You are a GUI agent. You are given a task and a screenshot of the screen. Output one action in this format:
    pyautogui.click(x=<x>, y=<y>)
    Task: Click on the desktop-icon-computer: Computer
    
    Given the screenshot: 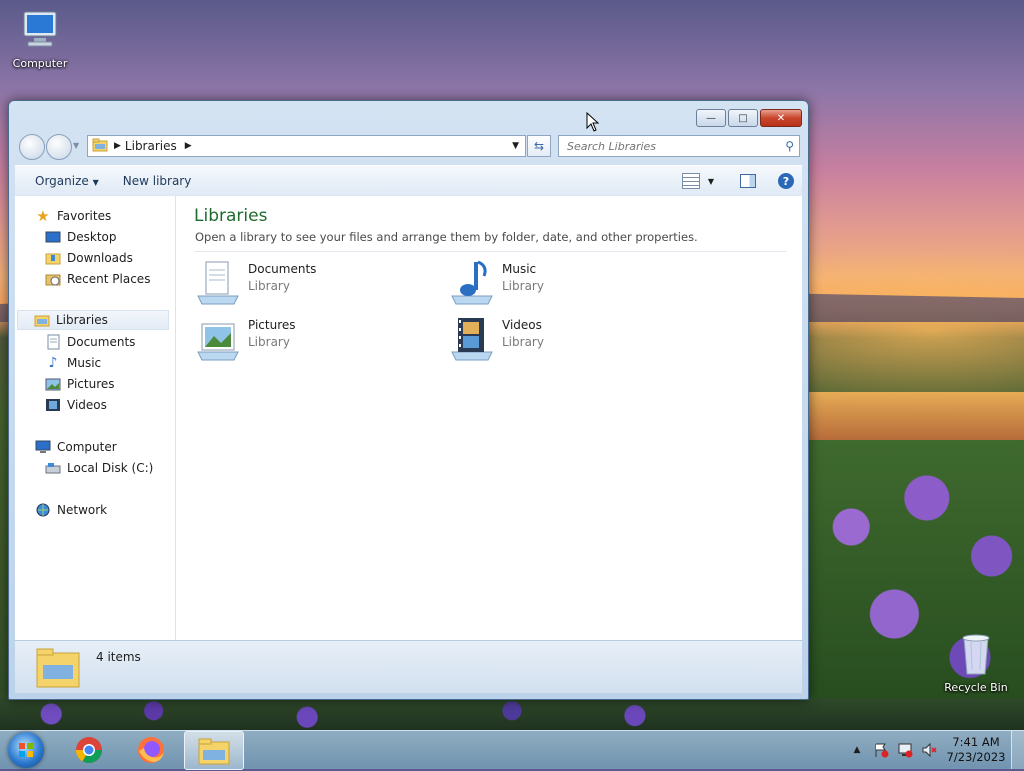 What is the action you would take?
    pyautogui.click(x=40, y=39)
    